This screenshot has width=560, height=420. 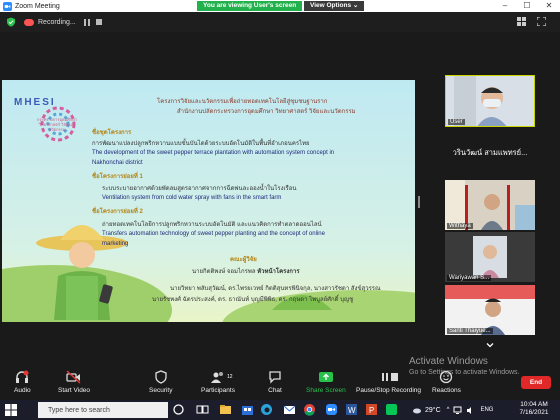 I want to click on file-explorer-icon, so click(x=225, y=409).